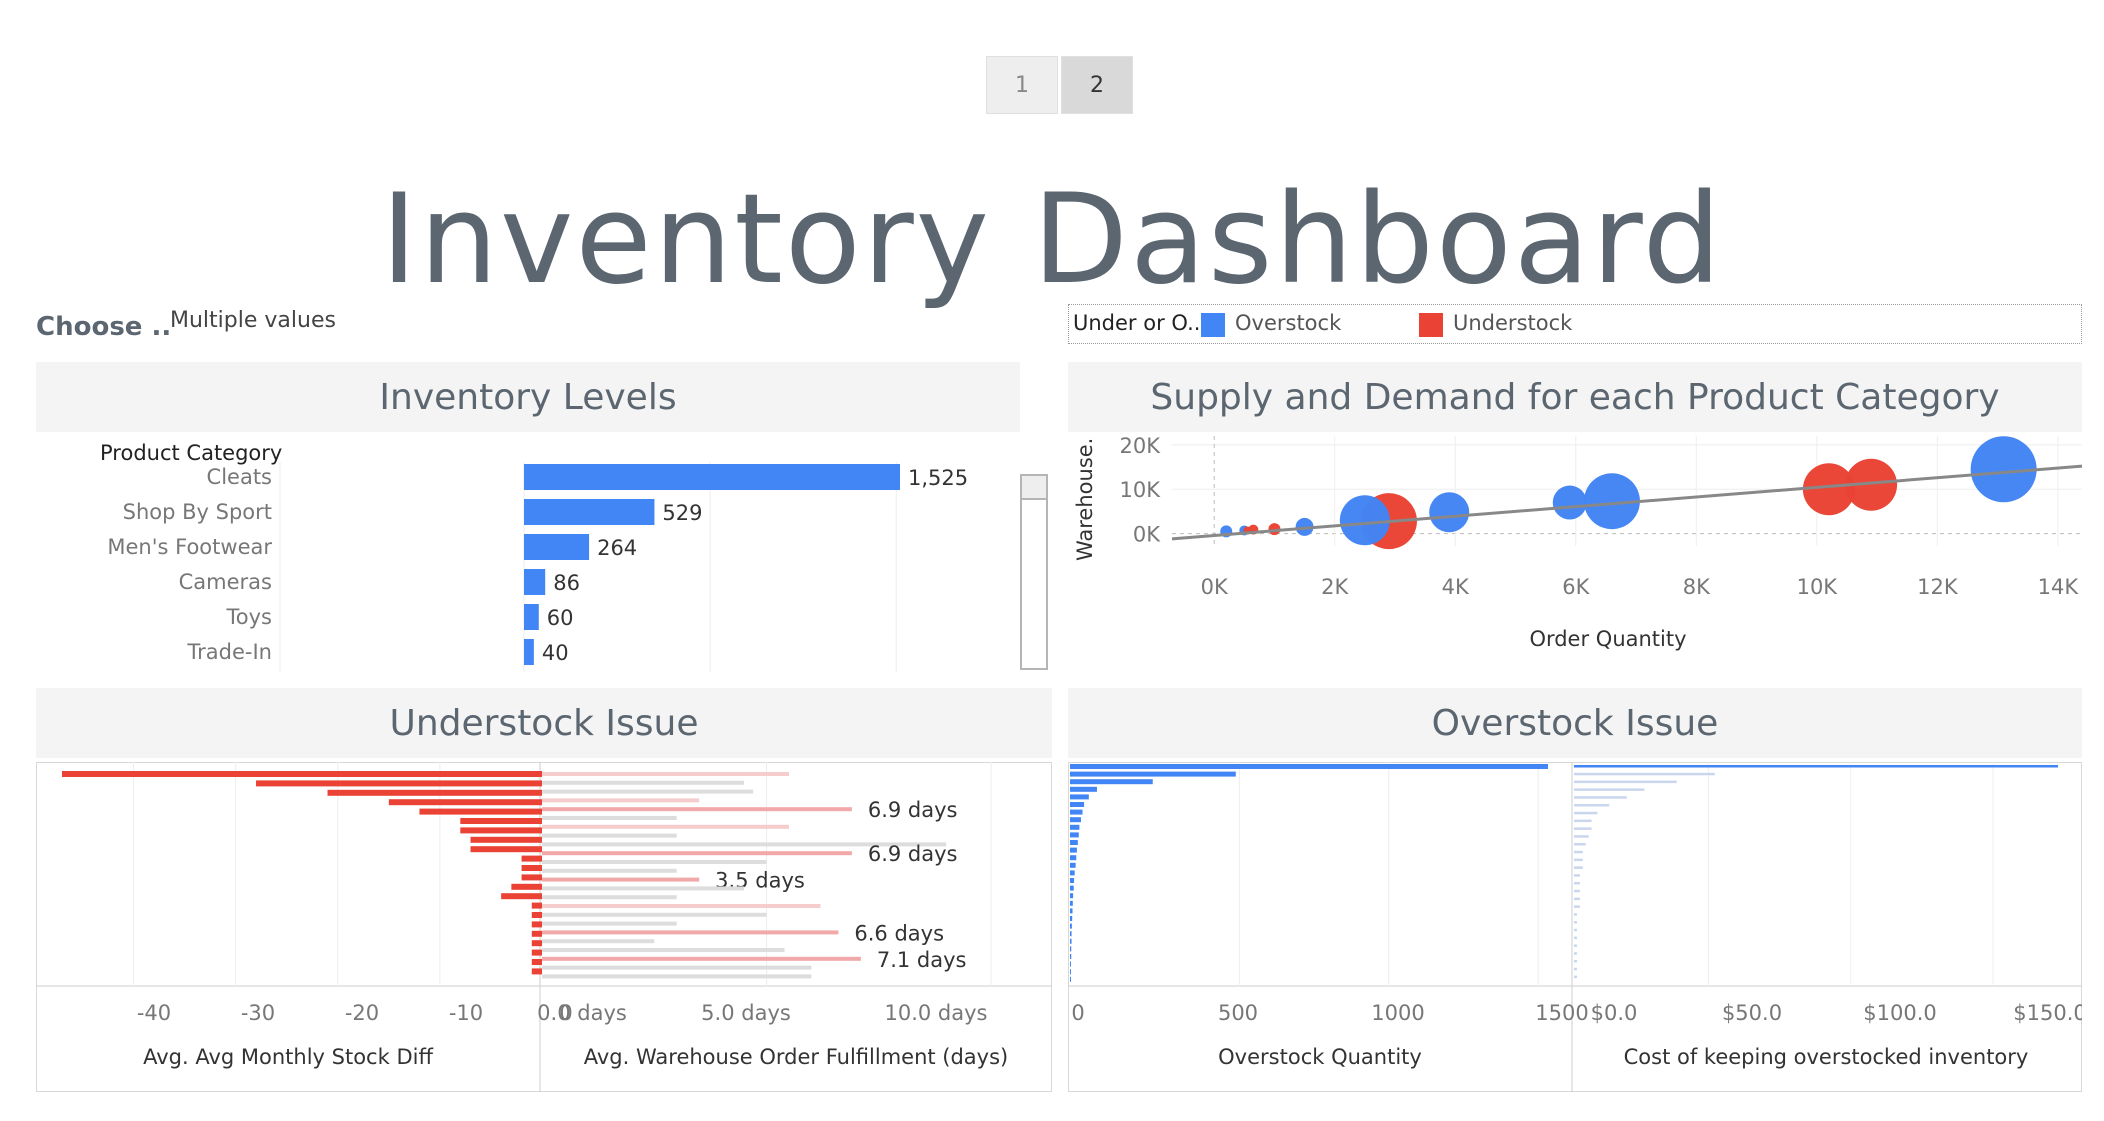  I want to click on x-tick-label: -40, so click(154, 1013).